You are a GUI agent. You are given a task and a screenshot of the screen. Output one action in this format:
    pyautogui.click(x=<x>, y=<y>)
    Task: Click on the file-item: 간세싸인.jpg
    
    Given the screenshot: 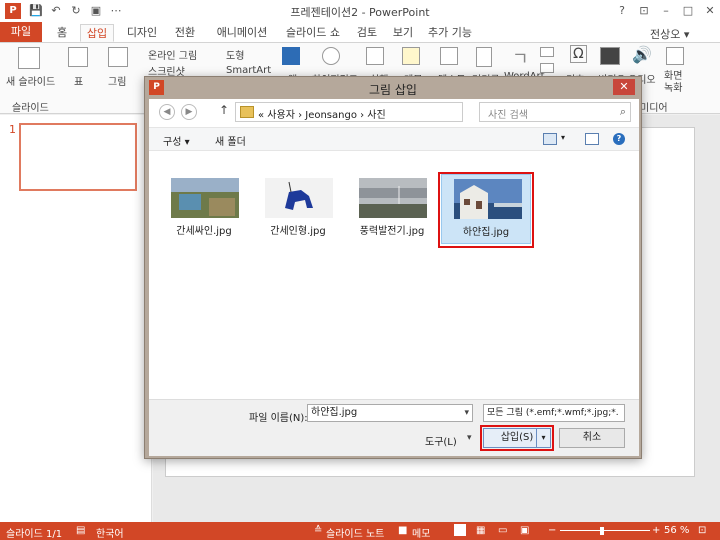 What is the action you would take?
    pyautogui.click(x=204, y=209)
    